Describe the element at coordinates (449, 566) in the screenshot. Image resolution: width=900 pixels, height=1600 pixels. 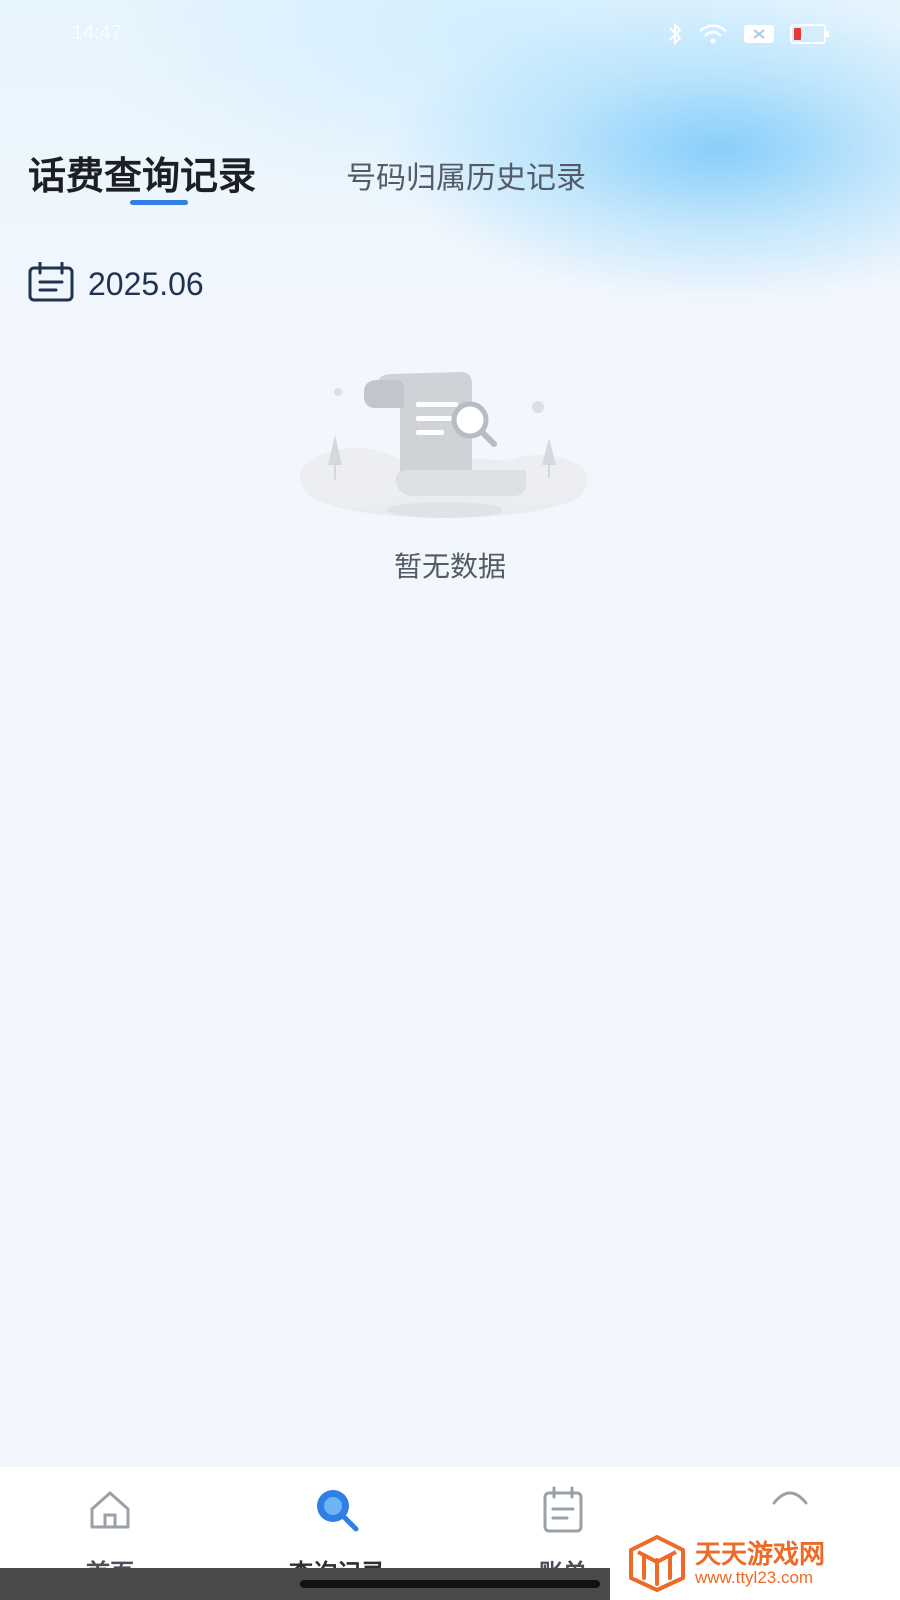
I see `empty-state-message: 暂无数据` at that location.